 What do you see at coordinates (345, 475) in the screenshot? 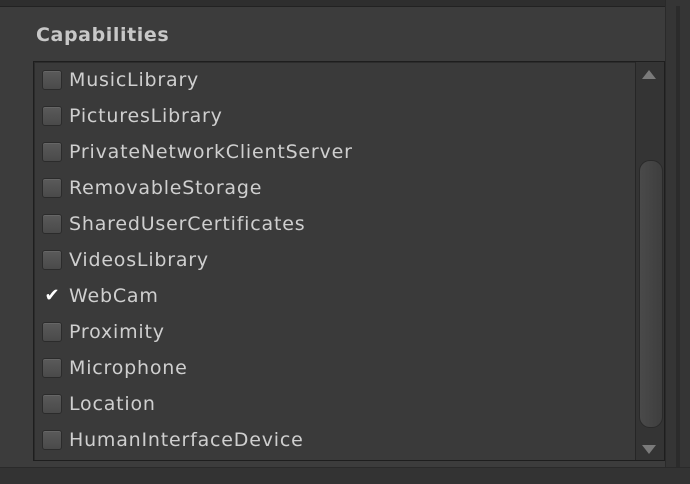
I see `panel-bottom-edge` at bounding box center [345, 475].